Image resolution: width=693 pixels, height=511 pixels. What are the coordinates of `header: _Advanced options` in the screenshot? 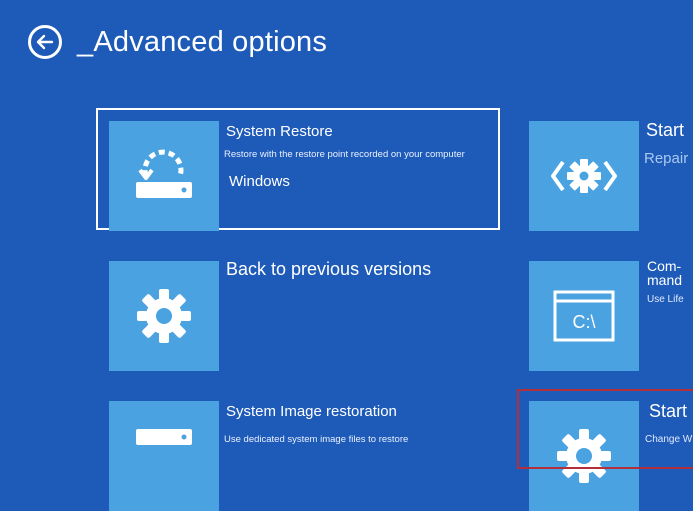 It's located at (177, 42).